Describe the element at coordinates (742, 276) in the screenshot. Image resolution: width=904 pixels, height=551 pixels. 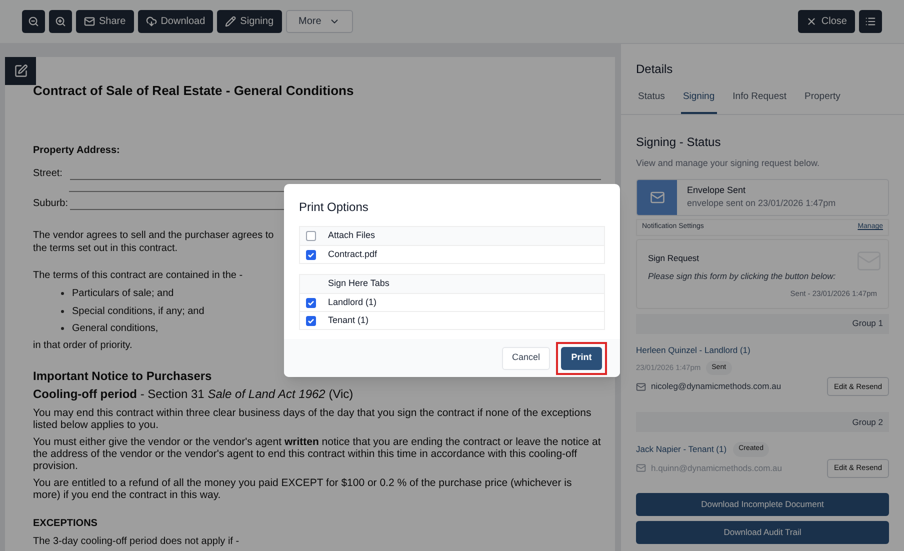
I see `card-message: Please sign this form by clicking the button below:` at that location.